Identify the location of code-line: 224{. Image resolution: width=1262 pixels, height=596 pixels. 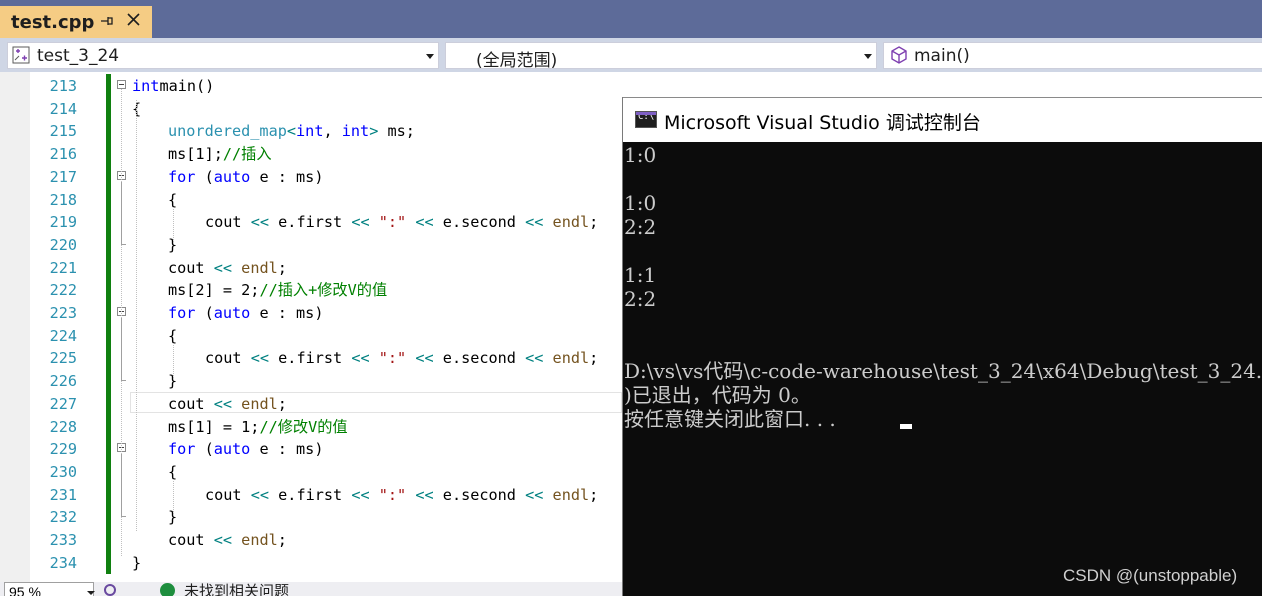
(310, 336).